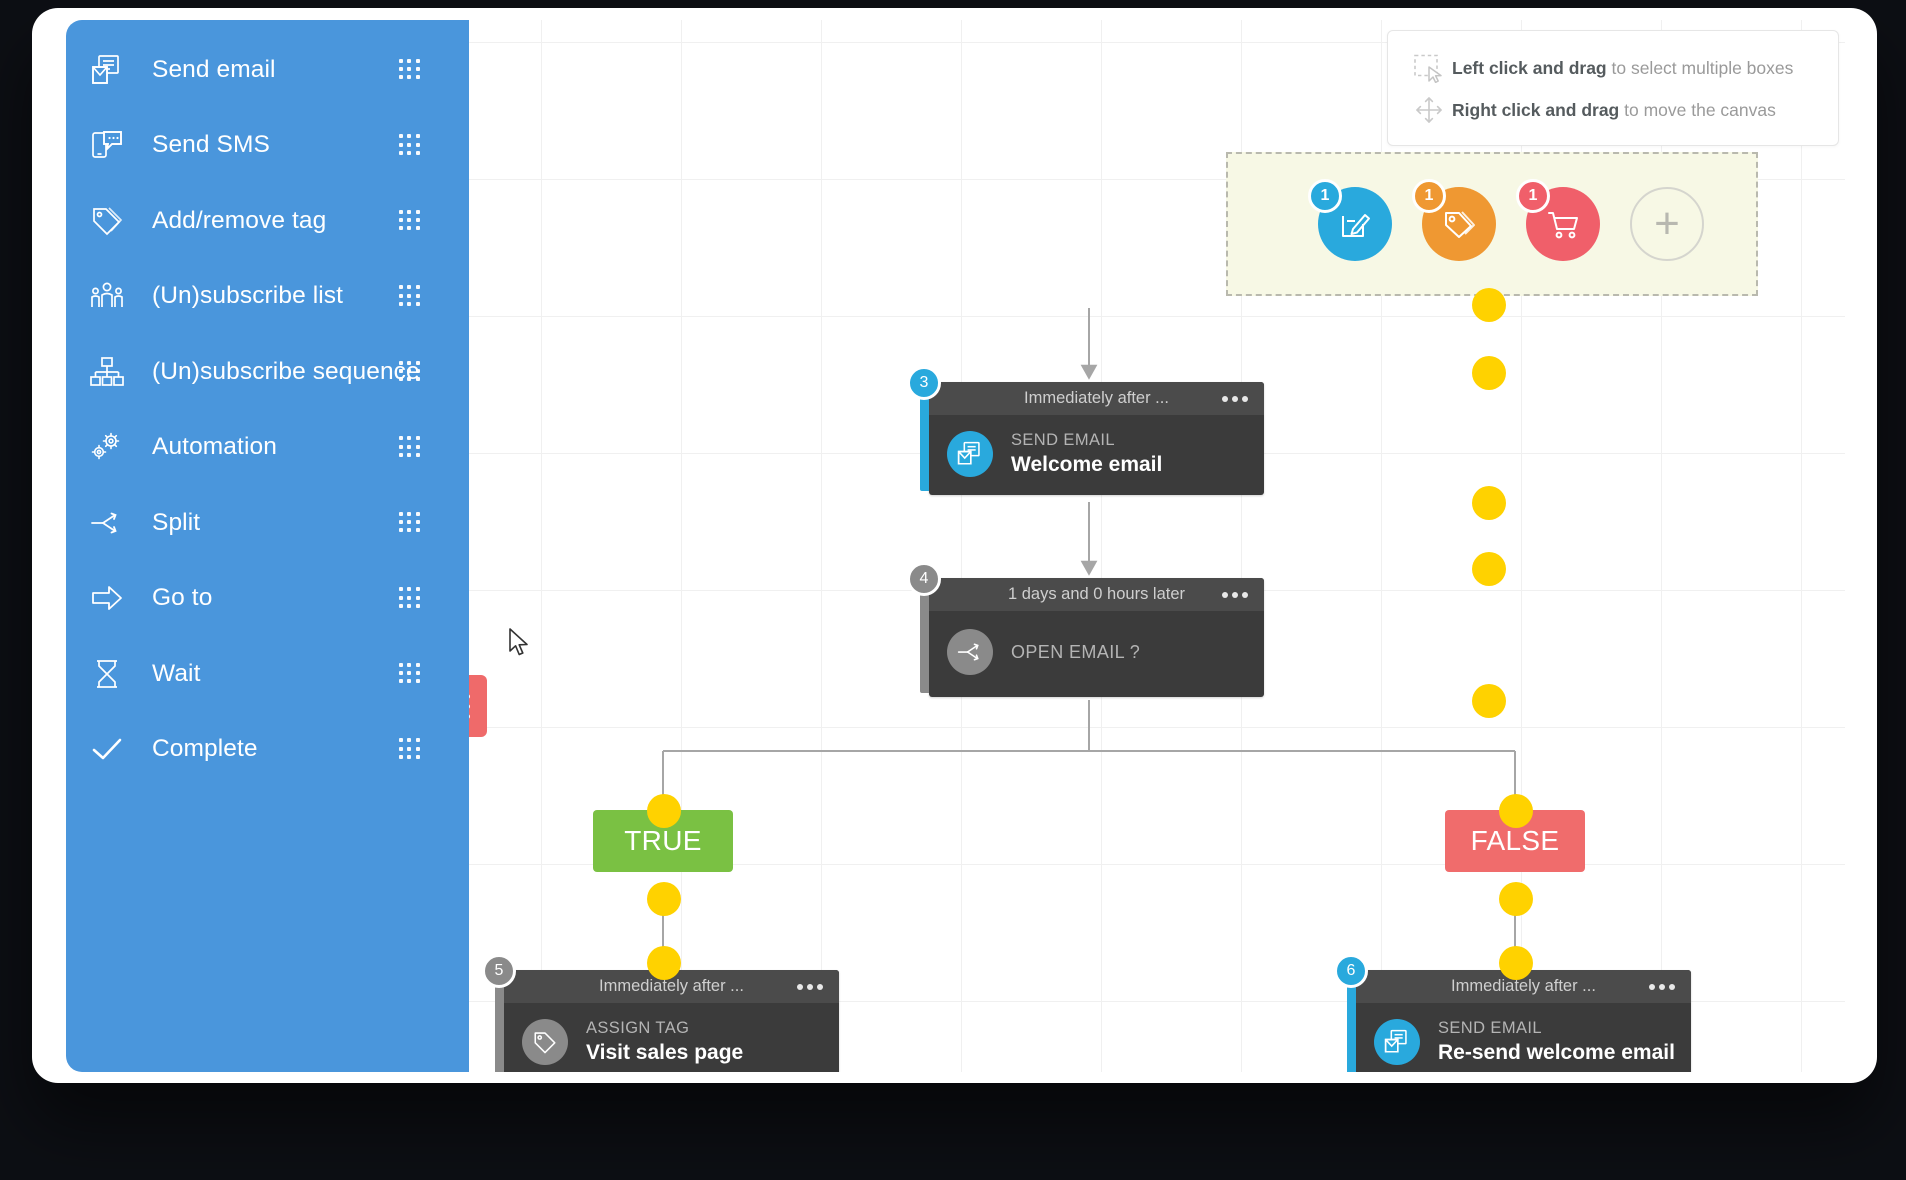  What do you see at coordinates (267, 523) in the screenshot?
I see `sidebar-item-split: Split` at bounding box center [267, 523].